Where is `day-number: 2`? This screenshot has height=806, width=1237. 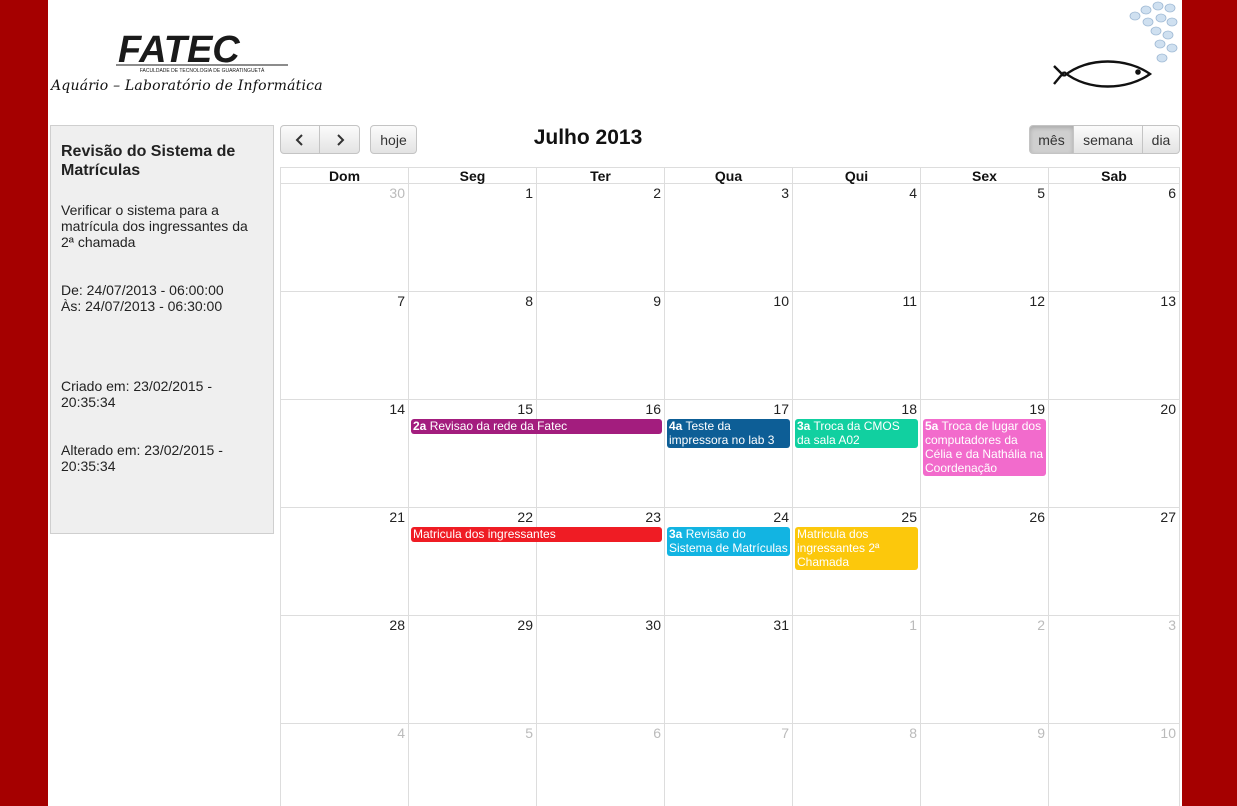
day-number: 2 is located at coordinates (1041, 625).